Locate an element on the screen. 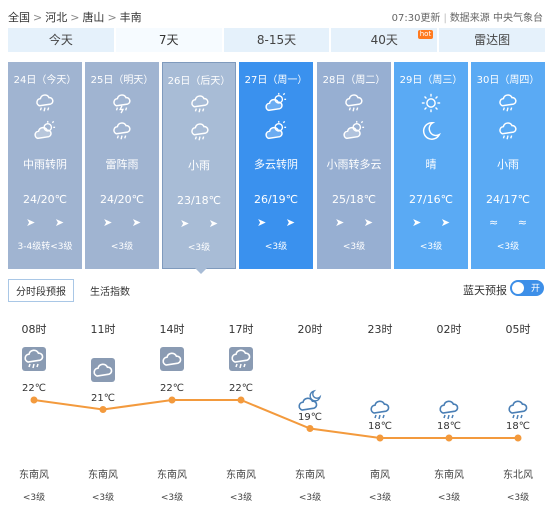  tab-label: 8-15天 is located at coordinates (276, 40).